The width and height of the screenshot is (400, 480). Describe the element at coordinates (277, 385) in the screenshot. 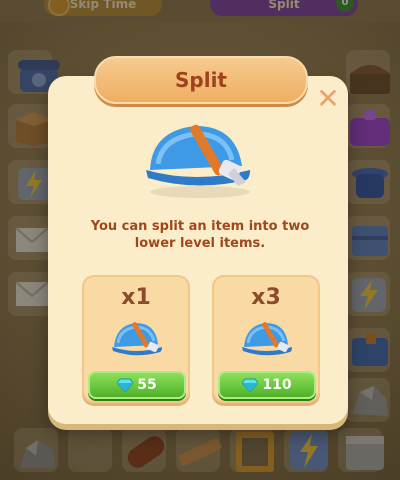

I see `price-label: 110` at that location.